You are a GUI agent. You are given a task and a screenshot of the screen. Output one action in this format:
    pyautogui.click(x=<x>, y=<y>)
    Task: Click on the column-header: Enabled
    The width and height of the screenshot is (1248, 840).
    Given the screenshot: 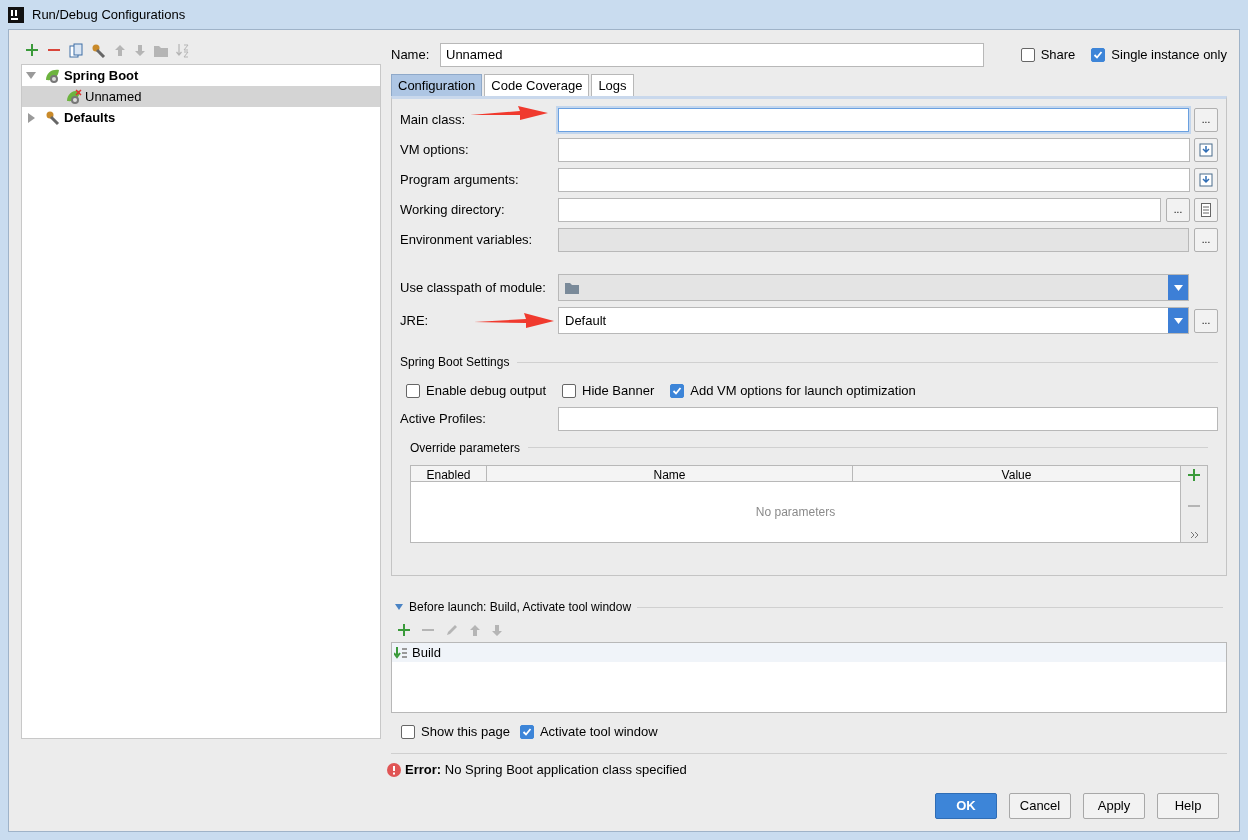 What is the action you would take?
    pyautogui.click(x=449, y=473)
    